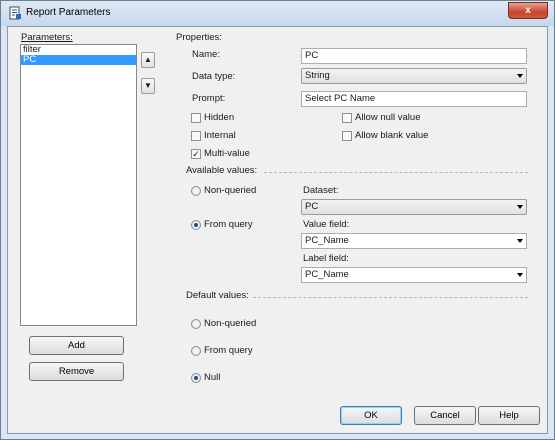 This screenshot has height=440, width=555. What do you see at coordinates (212, 377) in the screenshot?
I see `default-null-label: Null` at bounding box center [212, 377].